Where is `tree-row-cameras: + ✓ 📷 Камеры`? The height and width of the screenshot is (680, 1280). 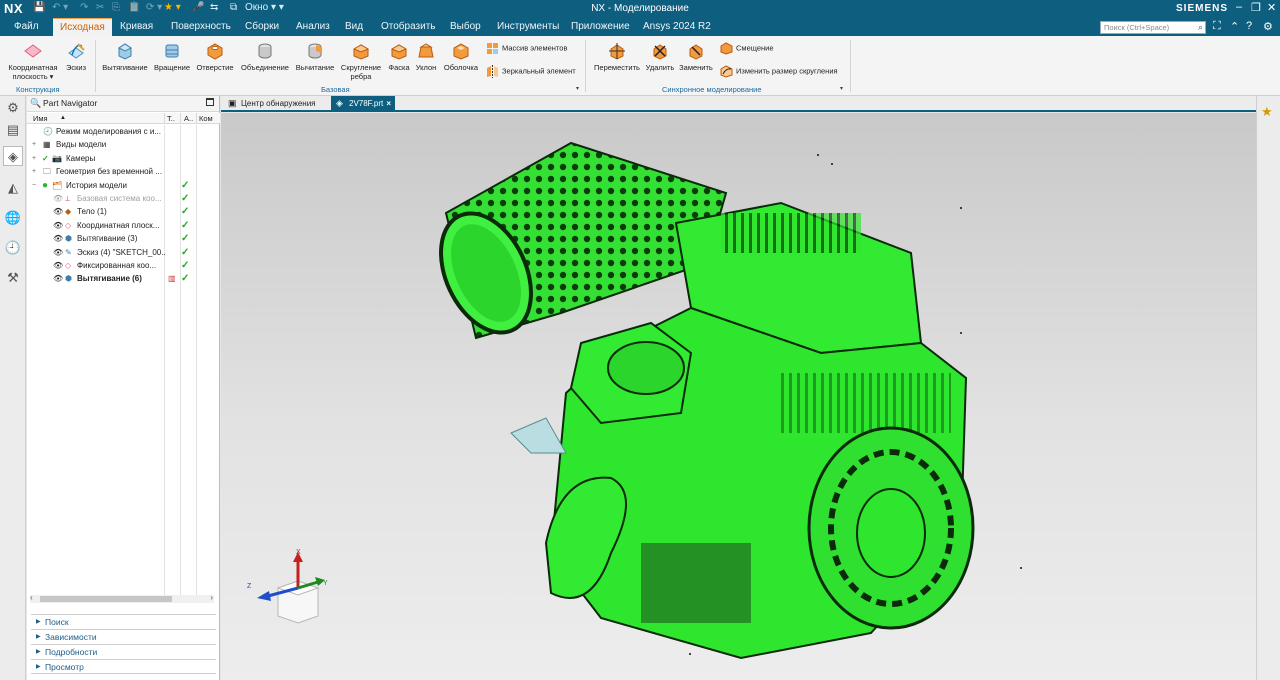
tree-row-cameras: + ✓ 📷 Камеры is located at coordinates (123, 158).